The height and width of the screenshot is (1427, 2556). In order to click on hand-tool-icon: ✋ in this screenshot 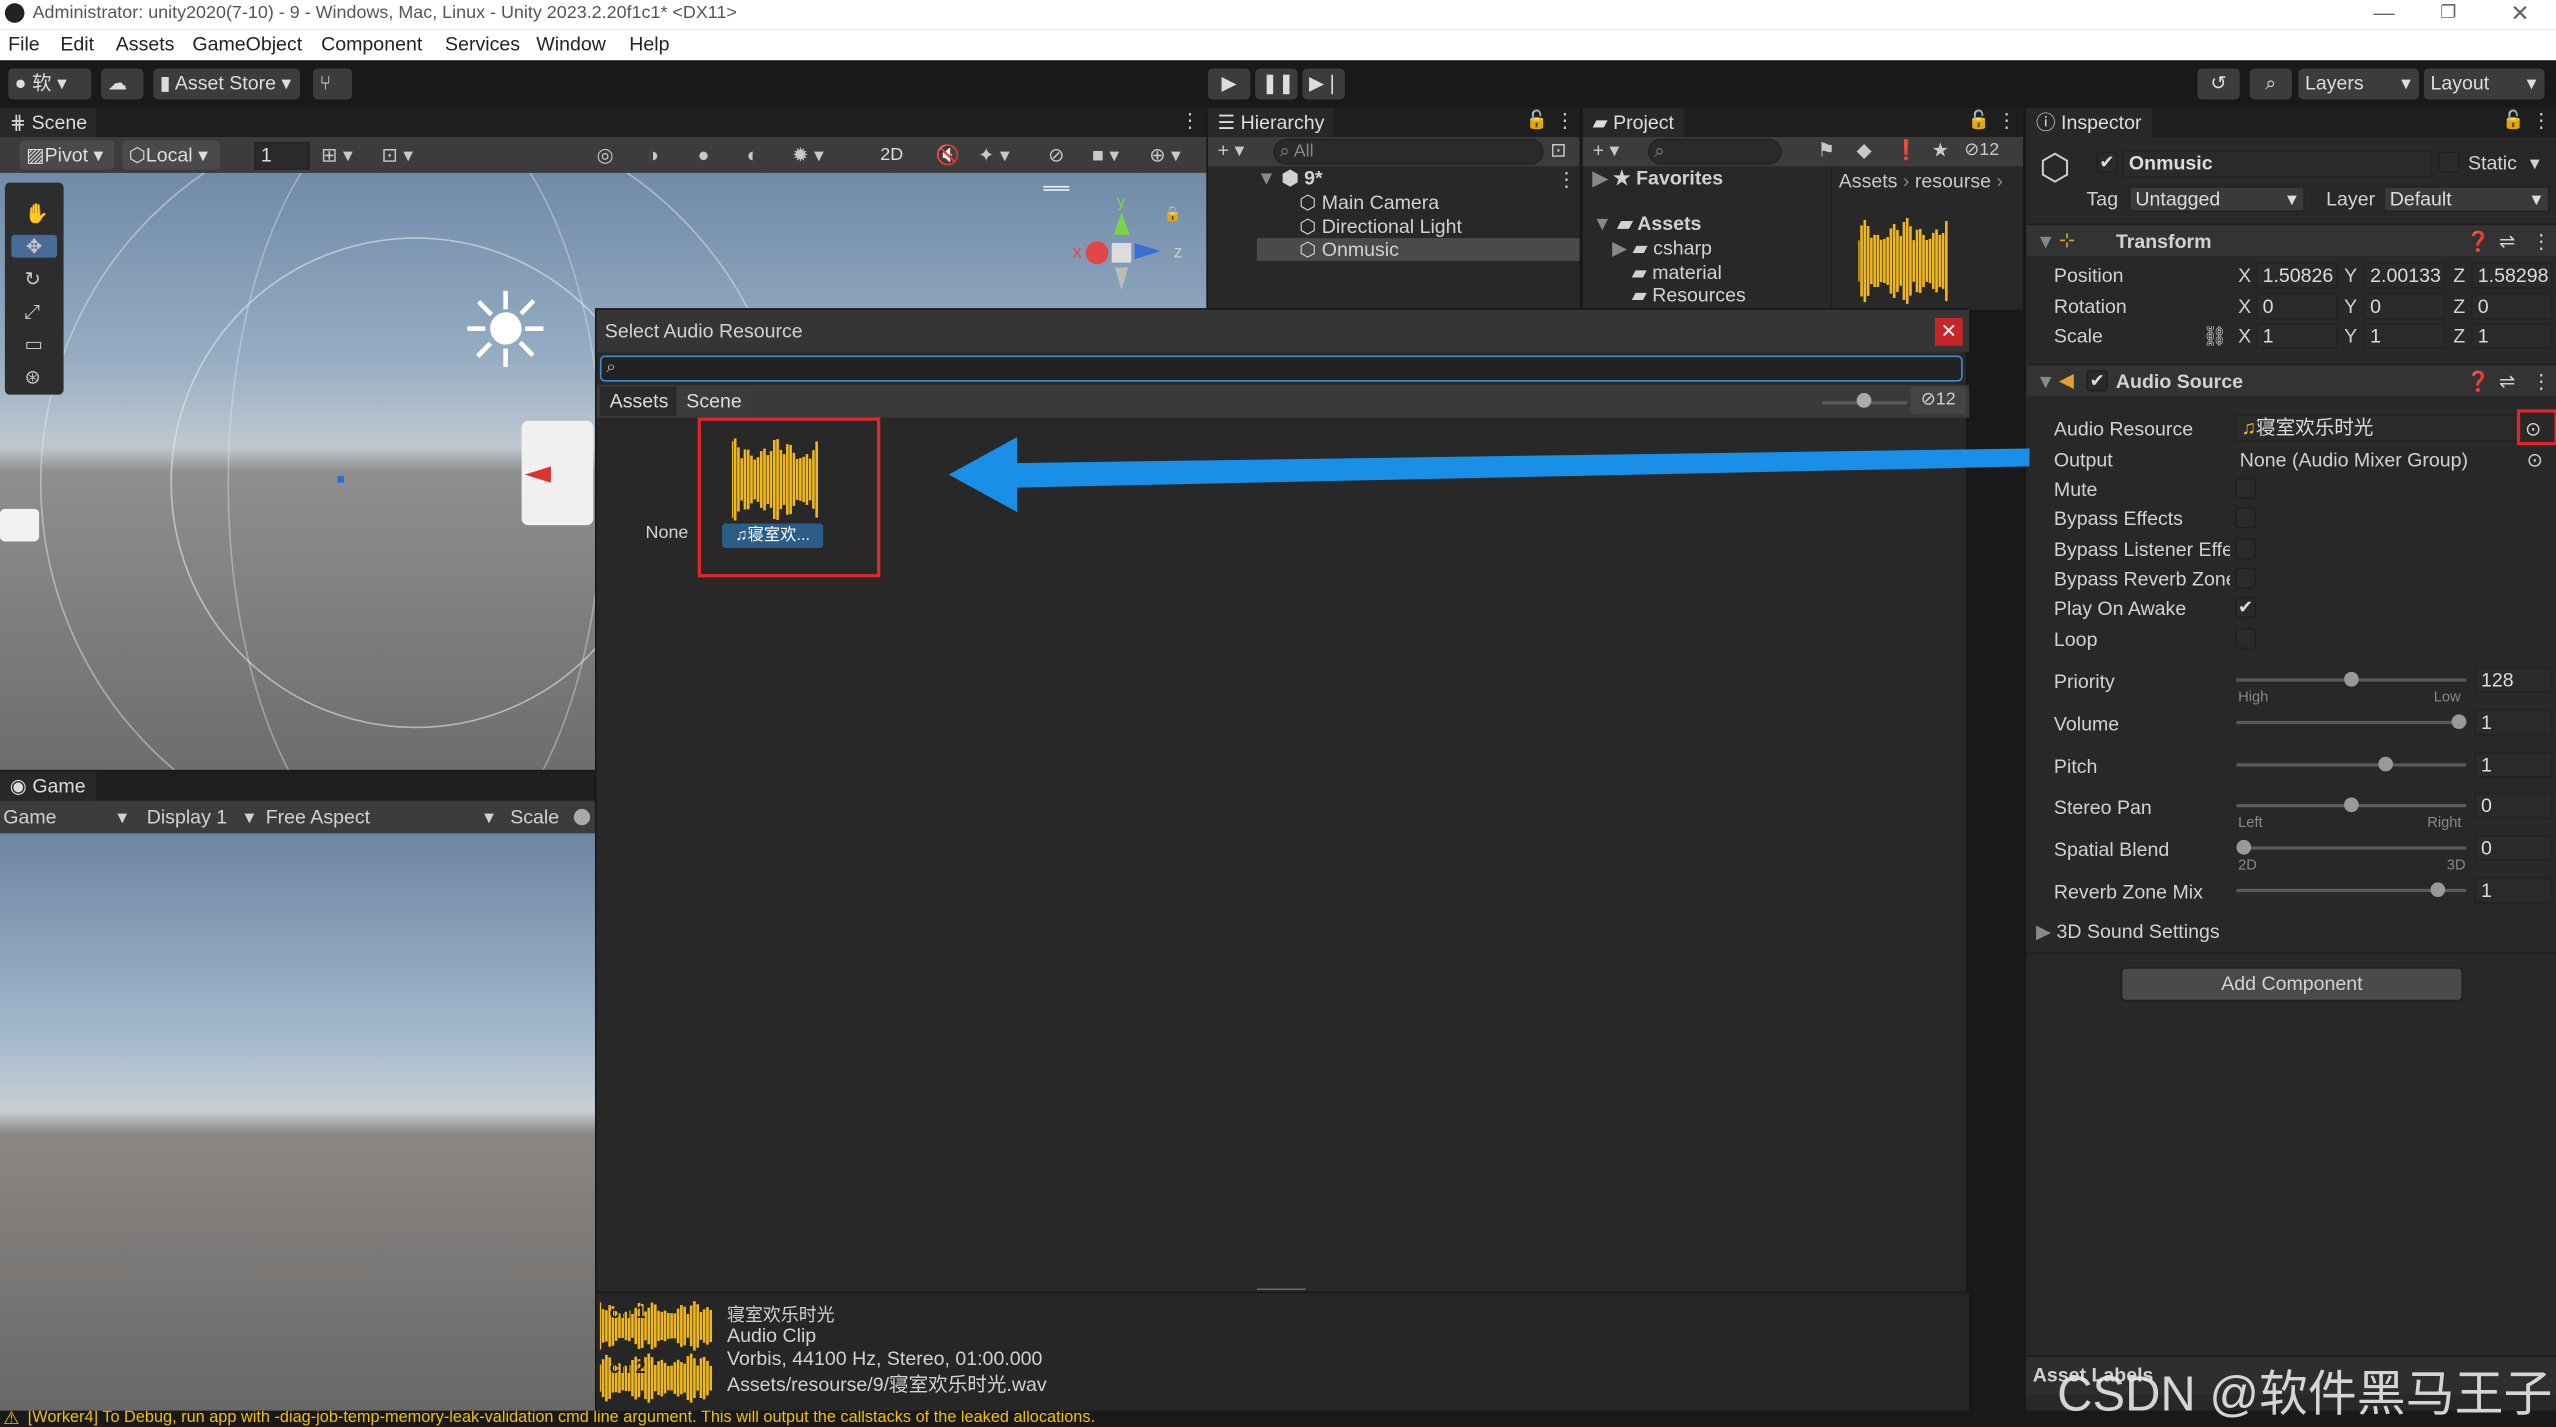, I will do `click(36, 213)`.